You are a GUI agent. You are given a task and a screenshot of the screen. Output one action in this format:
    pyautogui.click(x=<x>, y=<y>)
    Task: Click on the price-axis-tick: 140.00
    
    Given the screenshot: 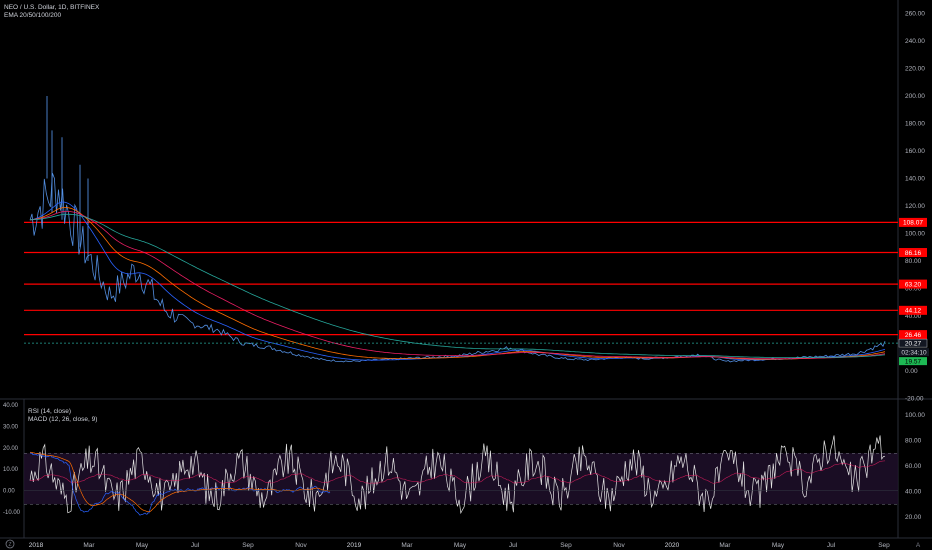 What is the action you would take?
    pyautogui.click(x=915, y=179)
    